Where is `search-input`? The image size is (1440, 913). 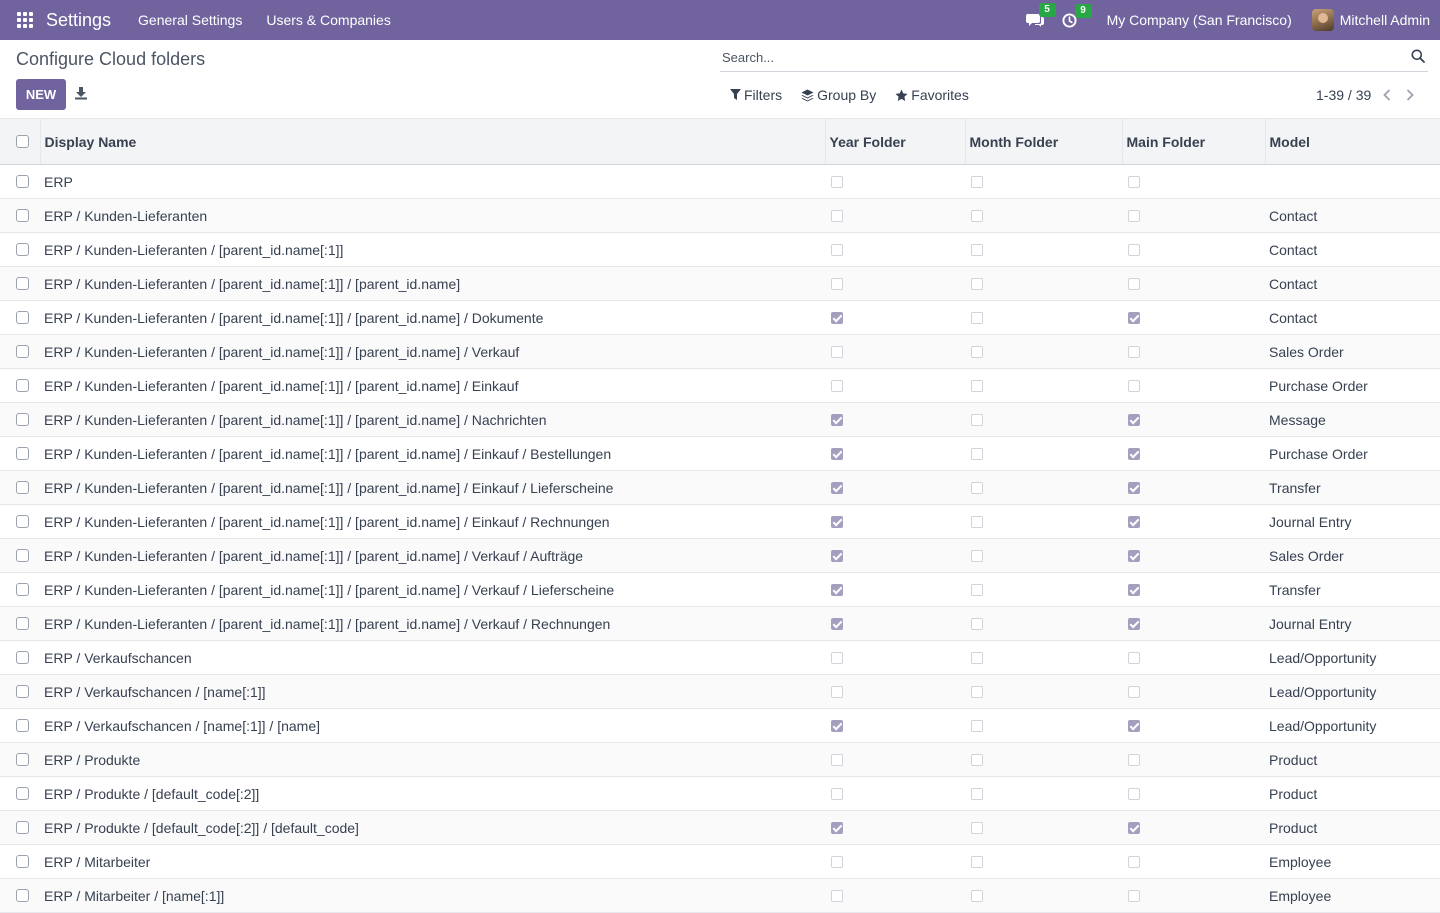 search-input is located at coordinates (1055, 57).